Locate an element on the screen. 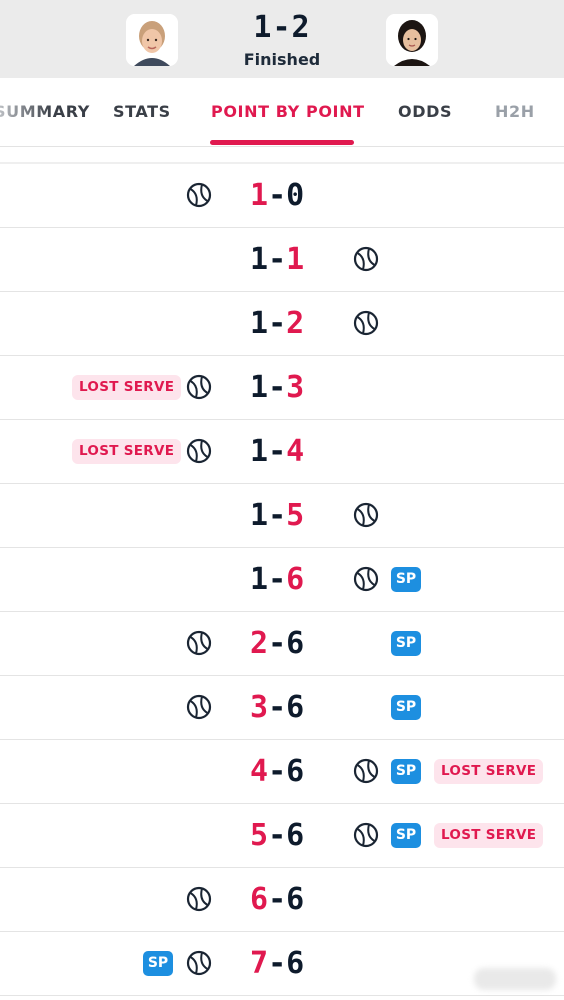 This screenshot has width=564, height=1000. home-games: 4 is located at coordinates (259, 771).